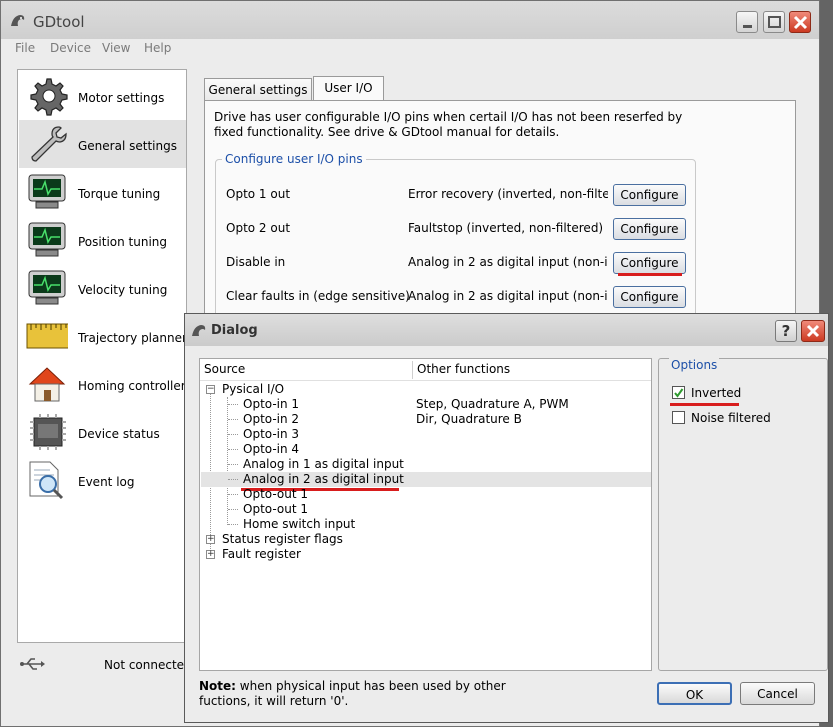  I want to click on configure-opto1-button: Configure, so click(649, 195).